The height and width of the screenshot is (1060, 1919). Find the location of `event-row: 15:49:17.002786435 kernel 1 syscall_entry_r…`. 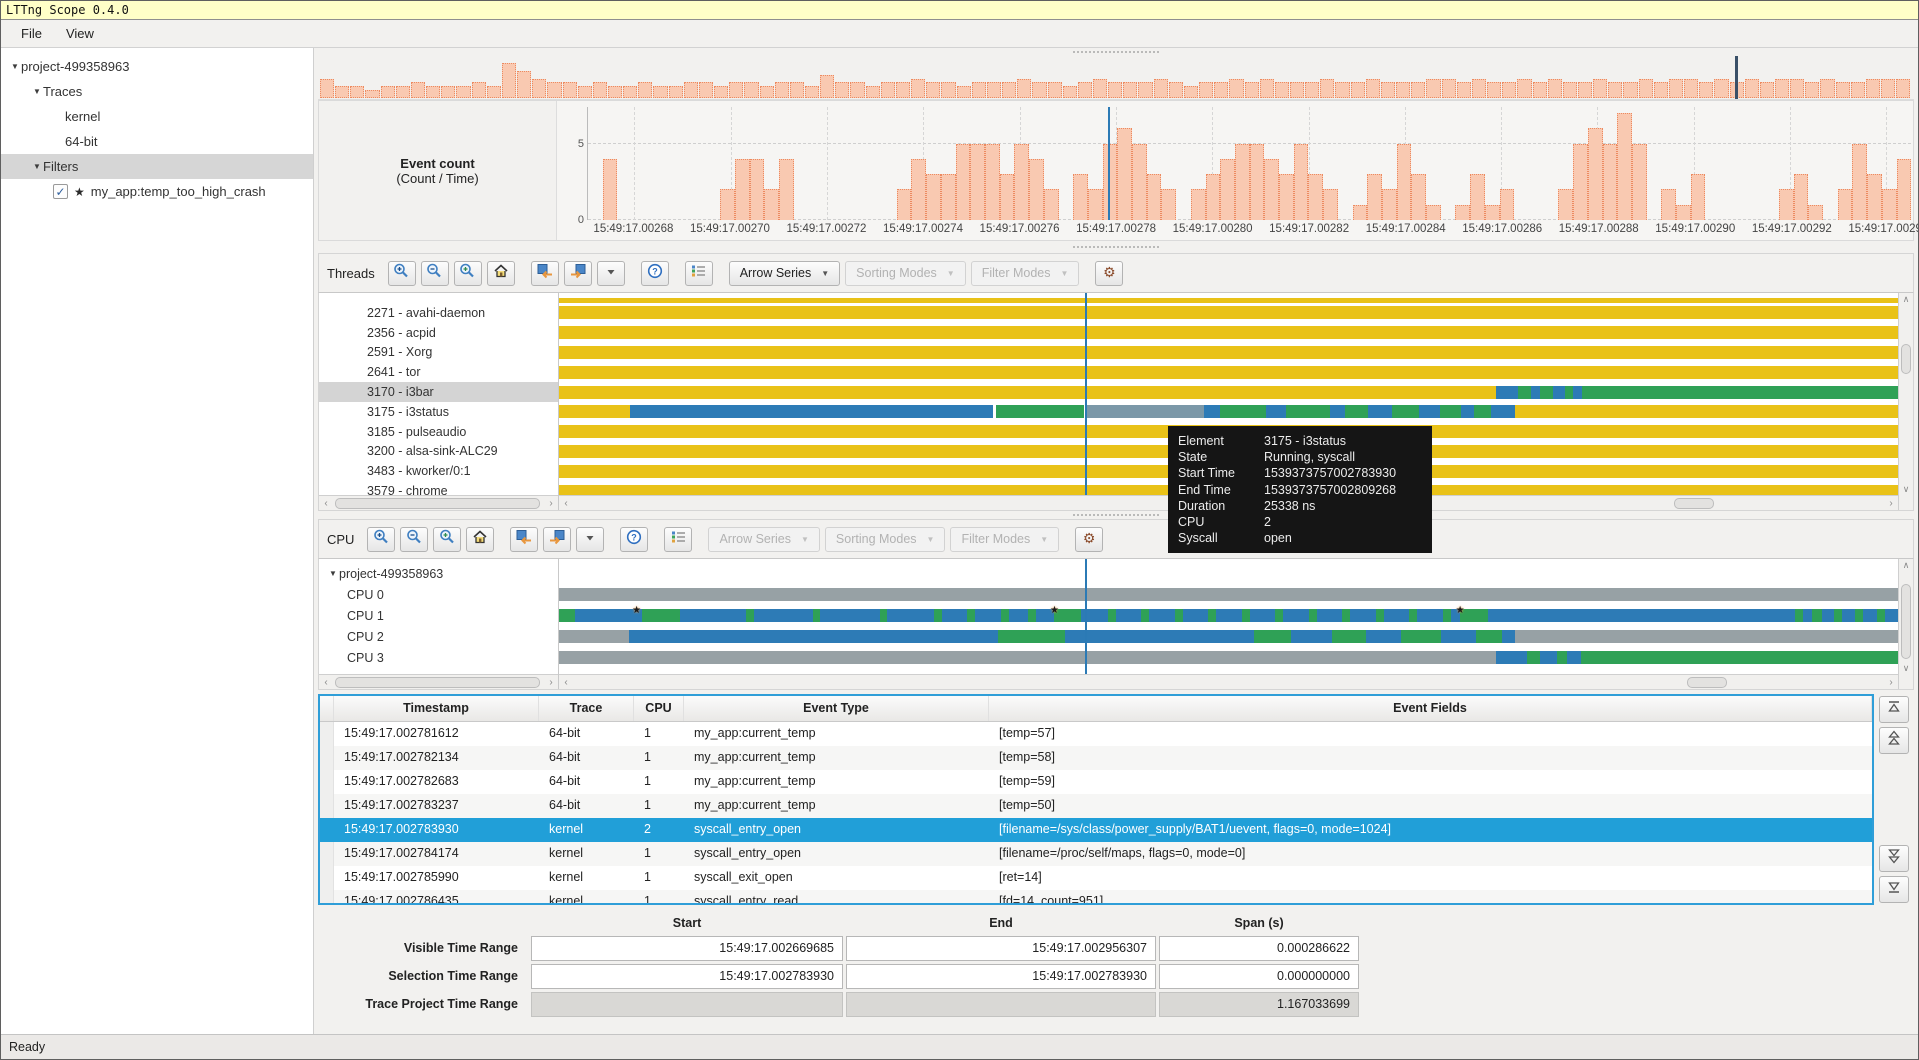

event-row: 15:49:17.002786435 kernel 1 syscall_entry_r… is located at coordinates (1096, 896).